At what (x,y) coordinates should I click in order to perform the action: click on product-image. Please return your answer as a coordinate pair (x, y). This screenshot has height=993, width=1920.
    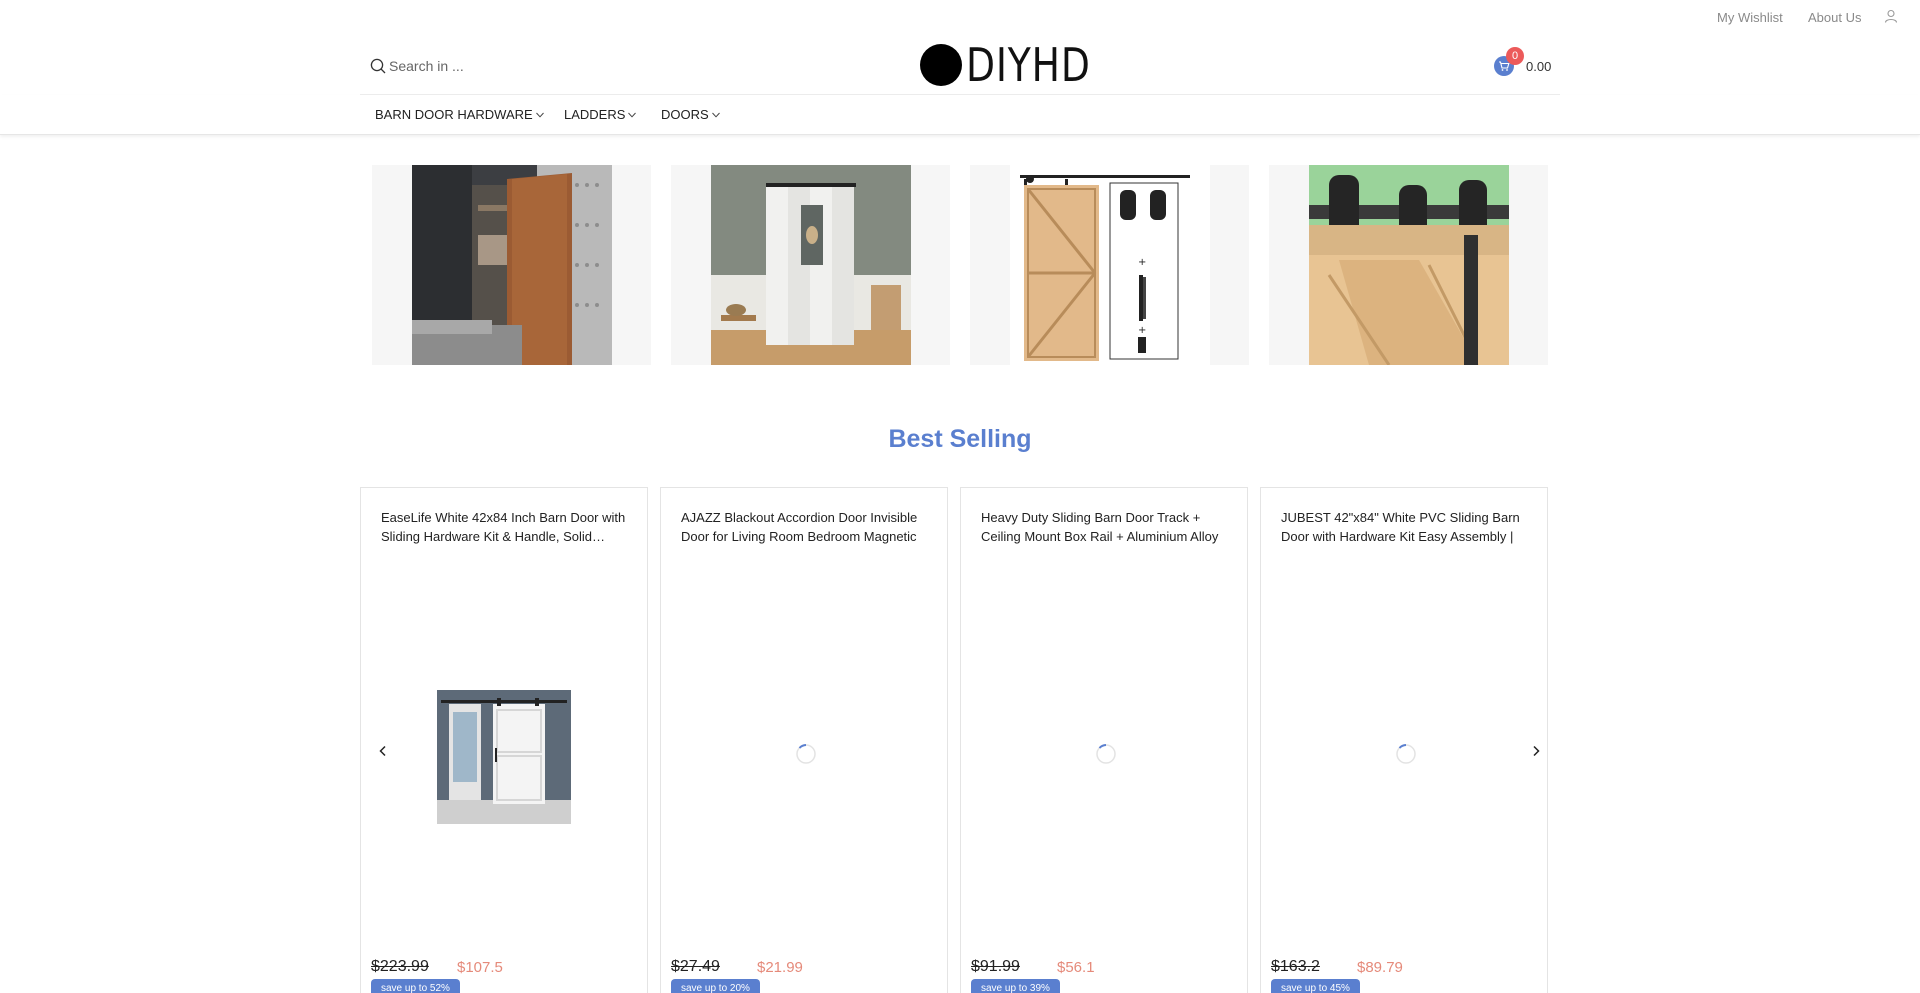
    Looking at the image, I should click on (504, 757).